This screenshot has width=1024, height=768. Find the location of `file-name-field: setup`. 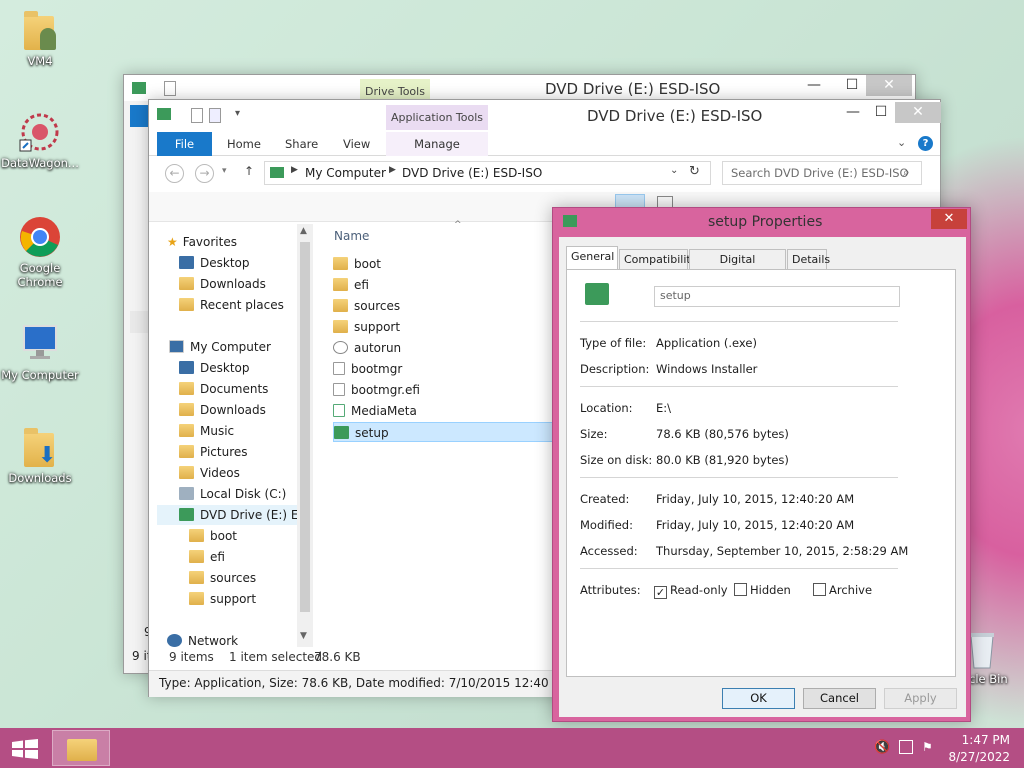

file-name-field: setup is located at coordinates (777, 296).